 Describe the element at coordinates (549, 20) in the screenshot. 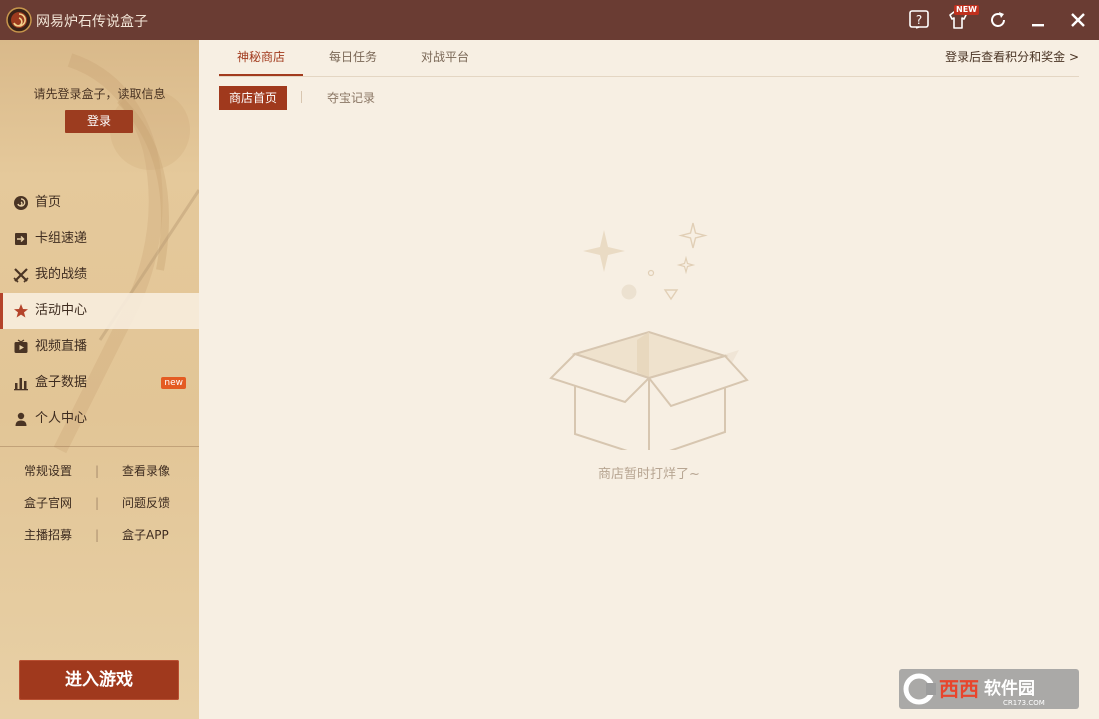

I see `title-bar: 网易炉石传说盒子 ? NEW` at that location.